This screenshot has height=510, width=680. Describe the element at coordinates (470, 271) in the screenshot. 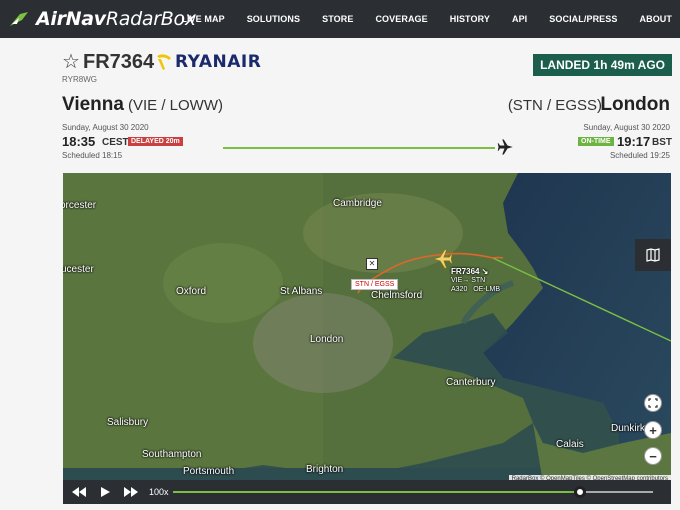

I see `flight-tag-number: FR7364 ↘` at that location.